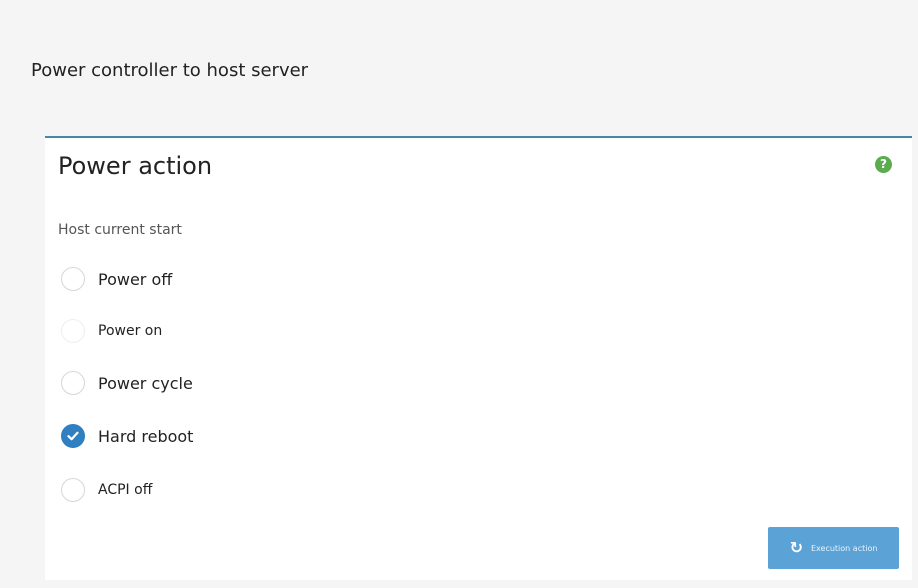 Image resolution: width=918 pixels, height=588 pixels. Describe the element at coordinates (73, 383) in the screenshot. I see `radio-power-cycle` at that location.